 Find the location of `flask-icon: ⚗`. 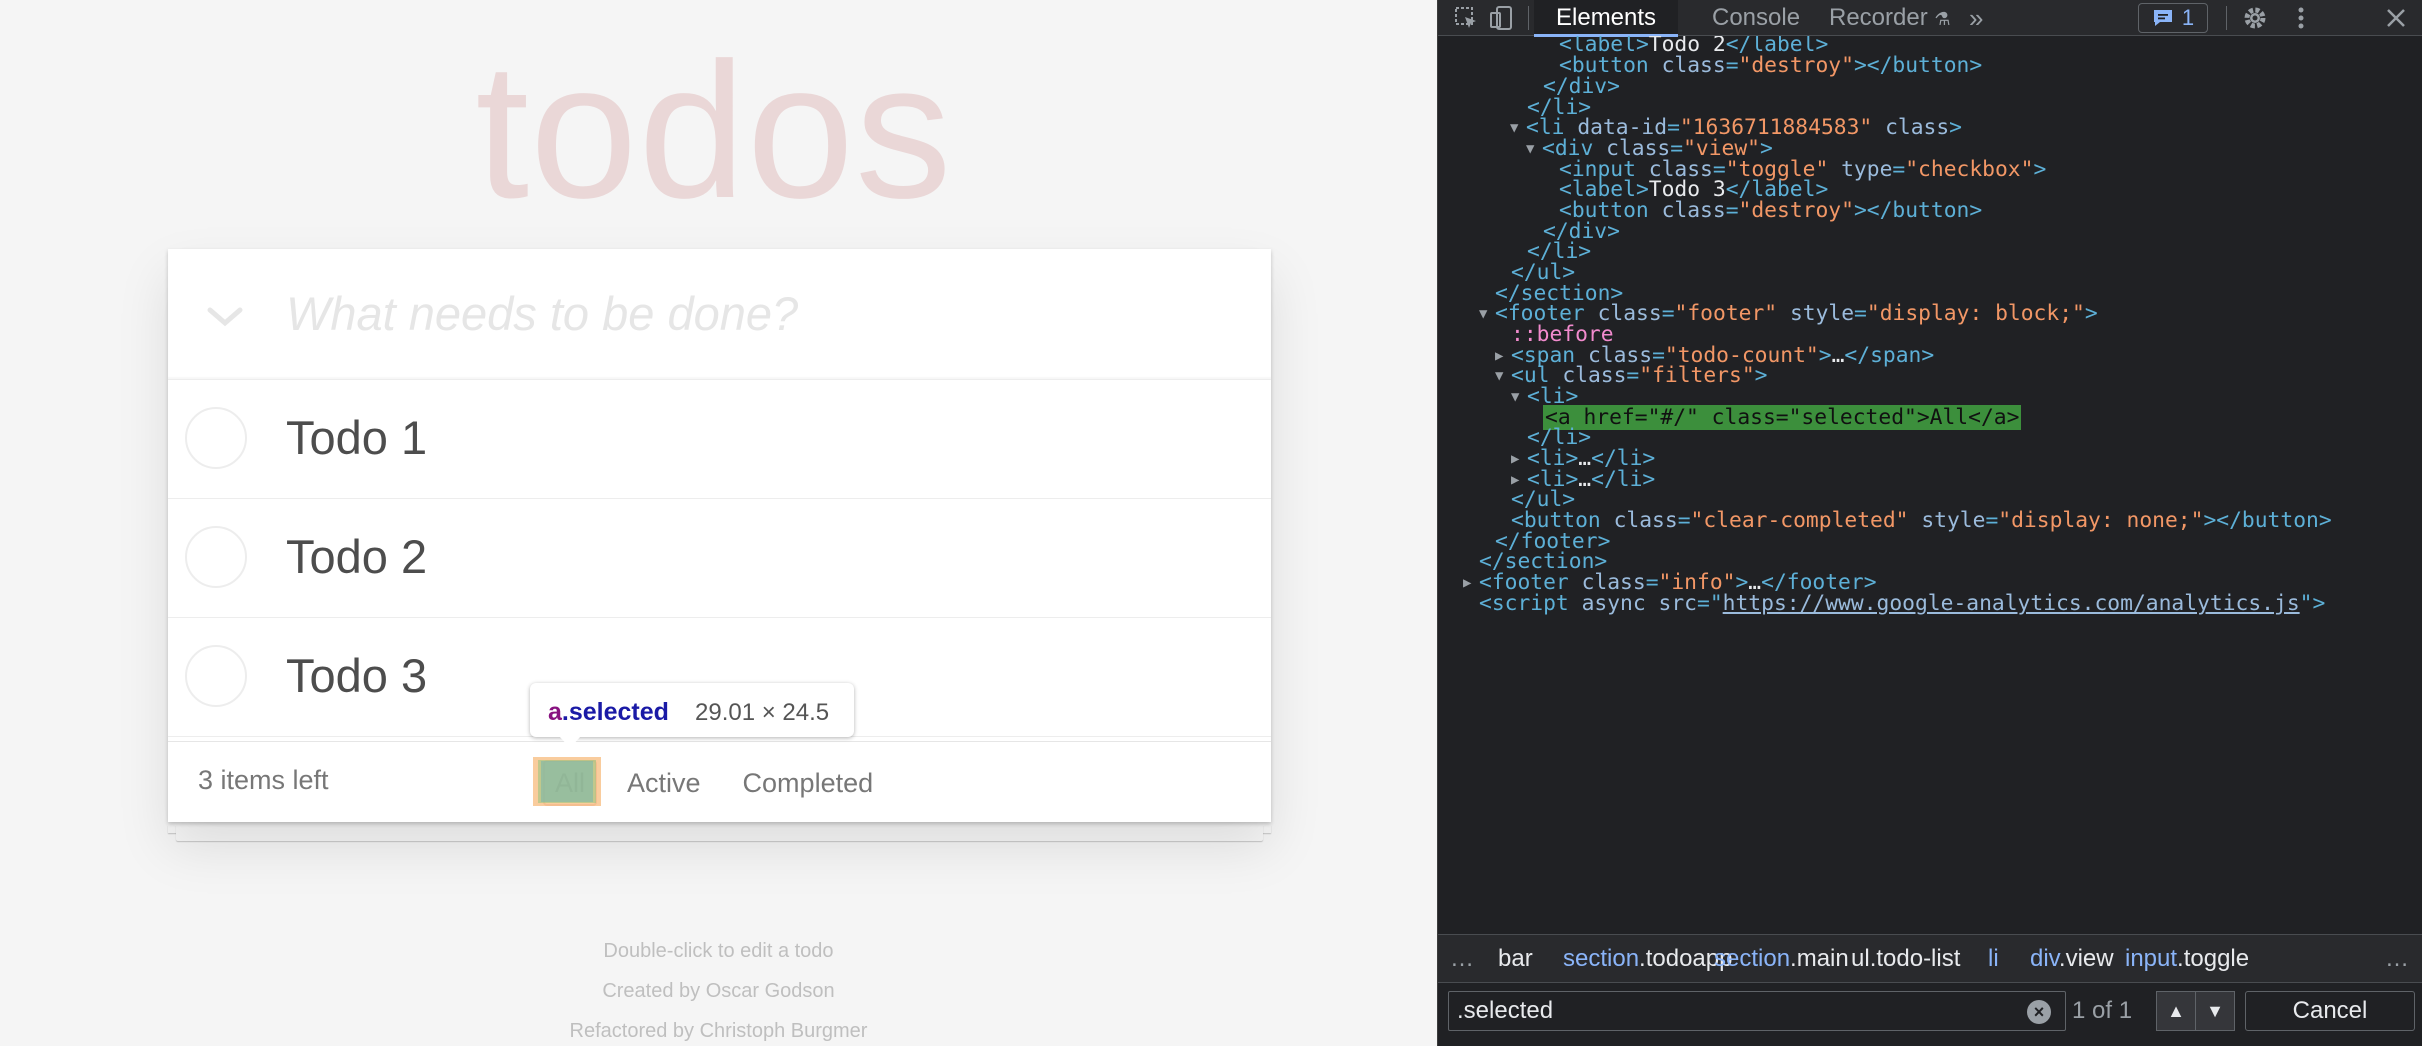

flask-icon: ⚗ is located at coordinates (1942, 19).